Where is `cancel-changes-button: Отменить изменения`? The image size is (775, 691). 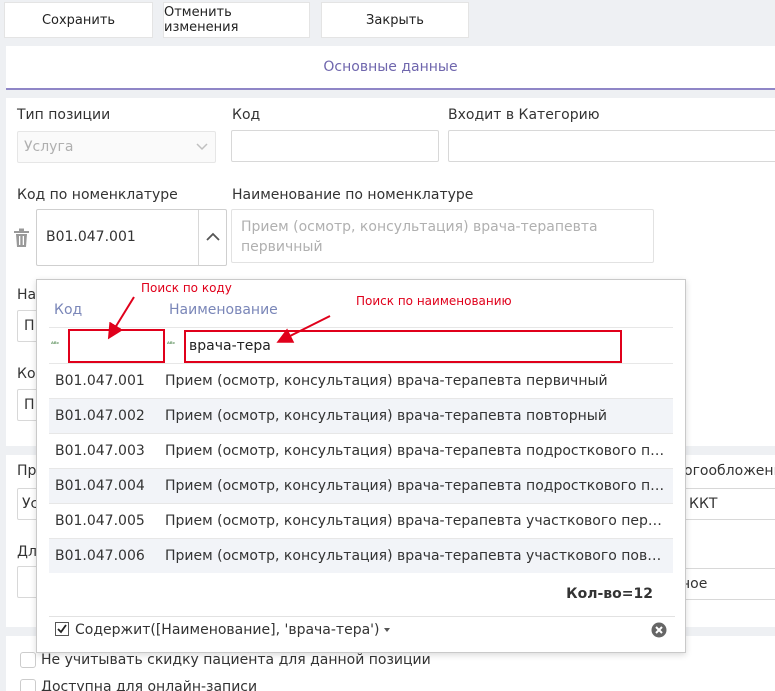
cancel-changes-button: Отменить изменения is located at coordinates (236, 20).